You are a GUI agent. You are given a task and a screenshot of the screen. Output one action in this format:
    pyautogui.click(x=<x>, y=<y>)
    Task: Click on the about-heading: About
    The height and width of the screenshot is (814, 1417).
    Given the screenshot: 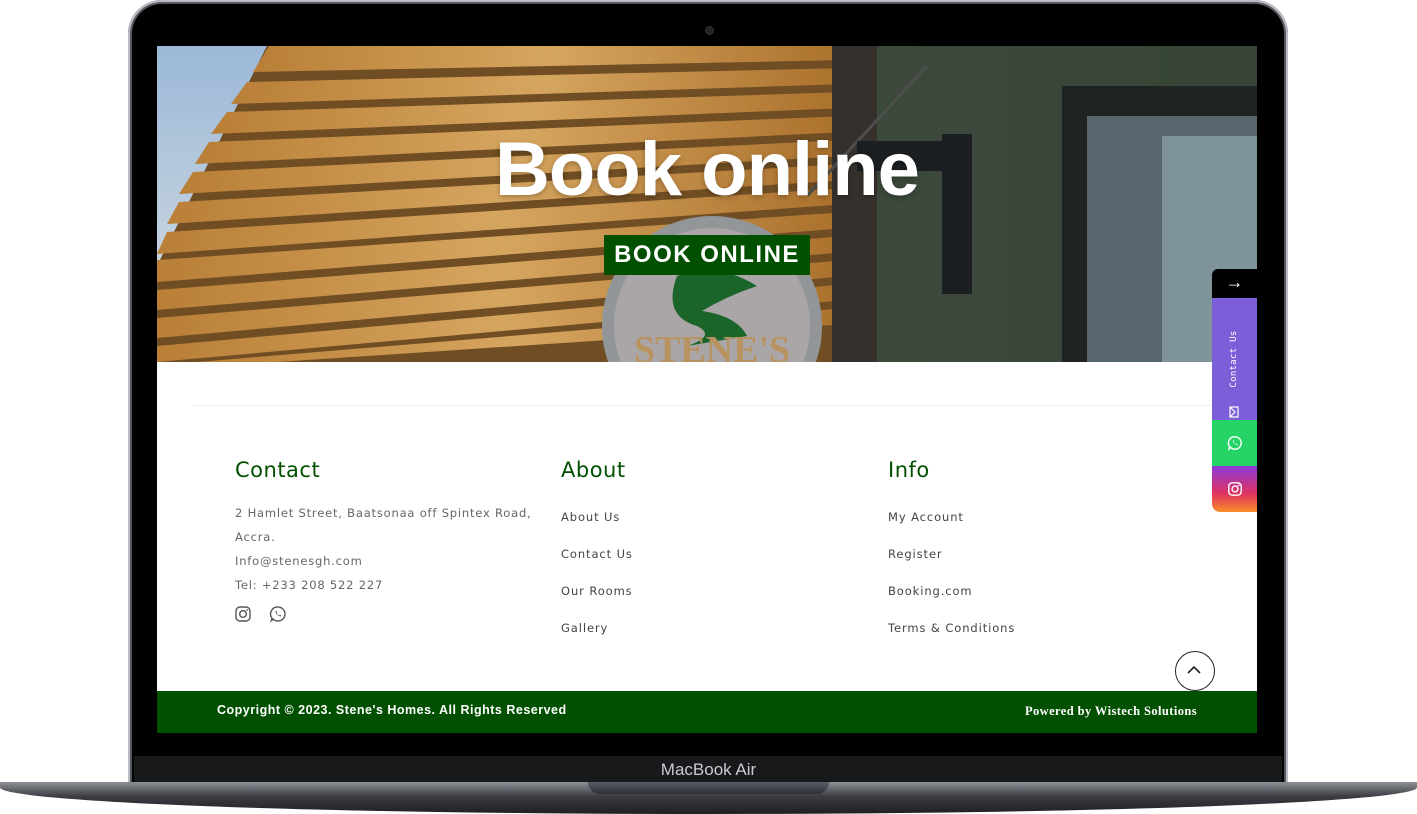 What is the action you would take?
    pyautogui.click(x=593, y=470)
    